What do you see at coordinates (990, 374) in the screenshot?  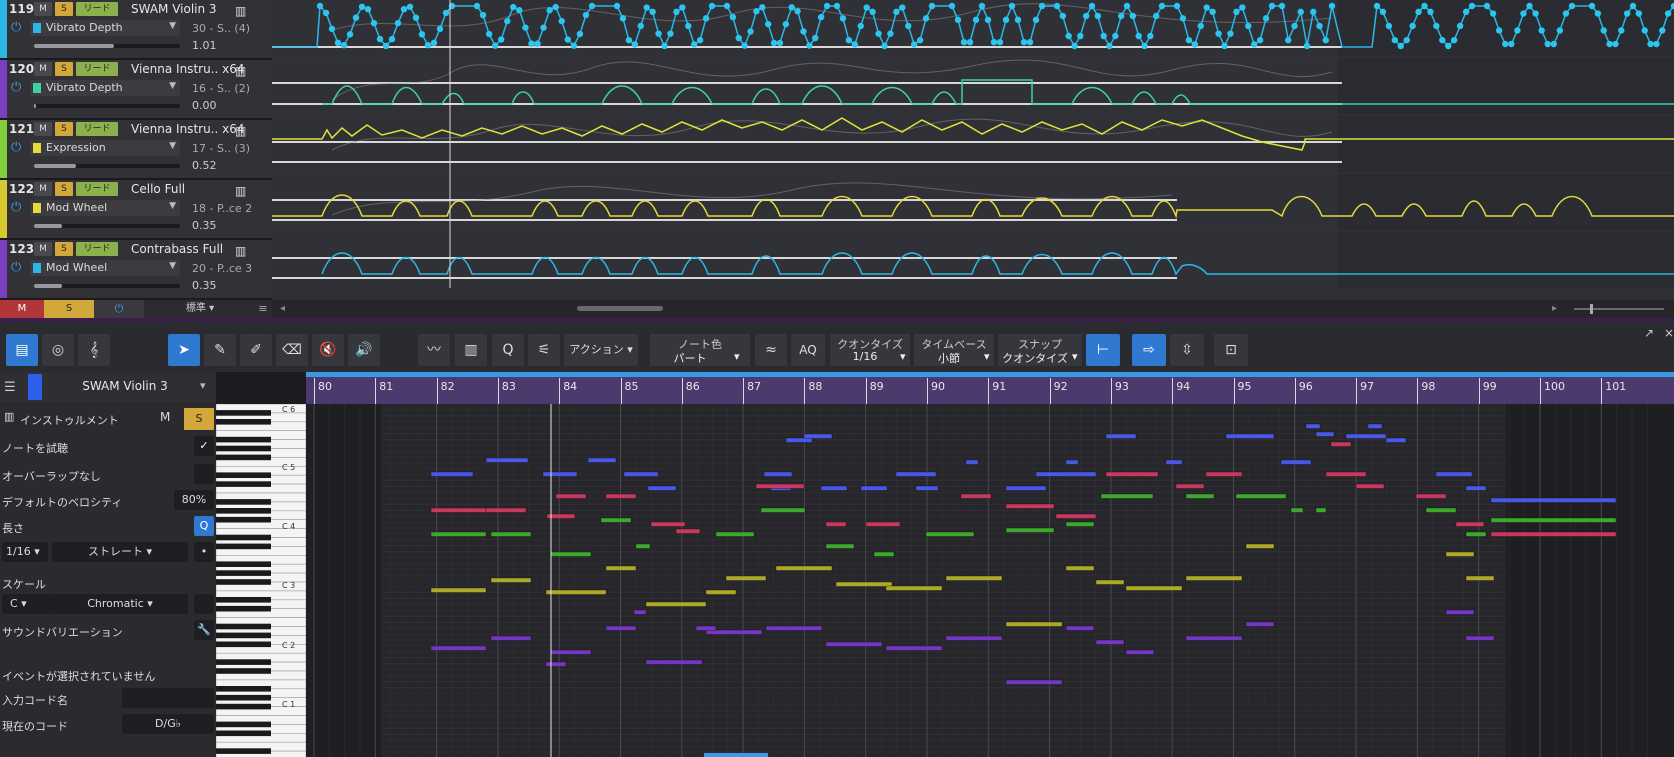 I see `loop-range-bar` at bounding box center [990, 374].